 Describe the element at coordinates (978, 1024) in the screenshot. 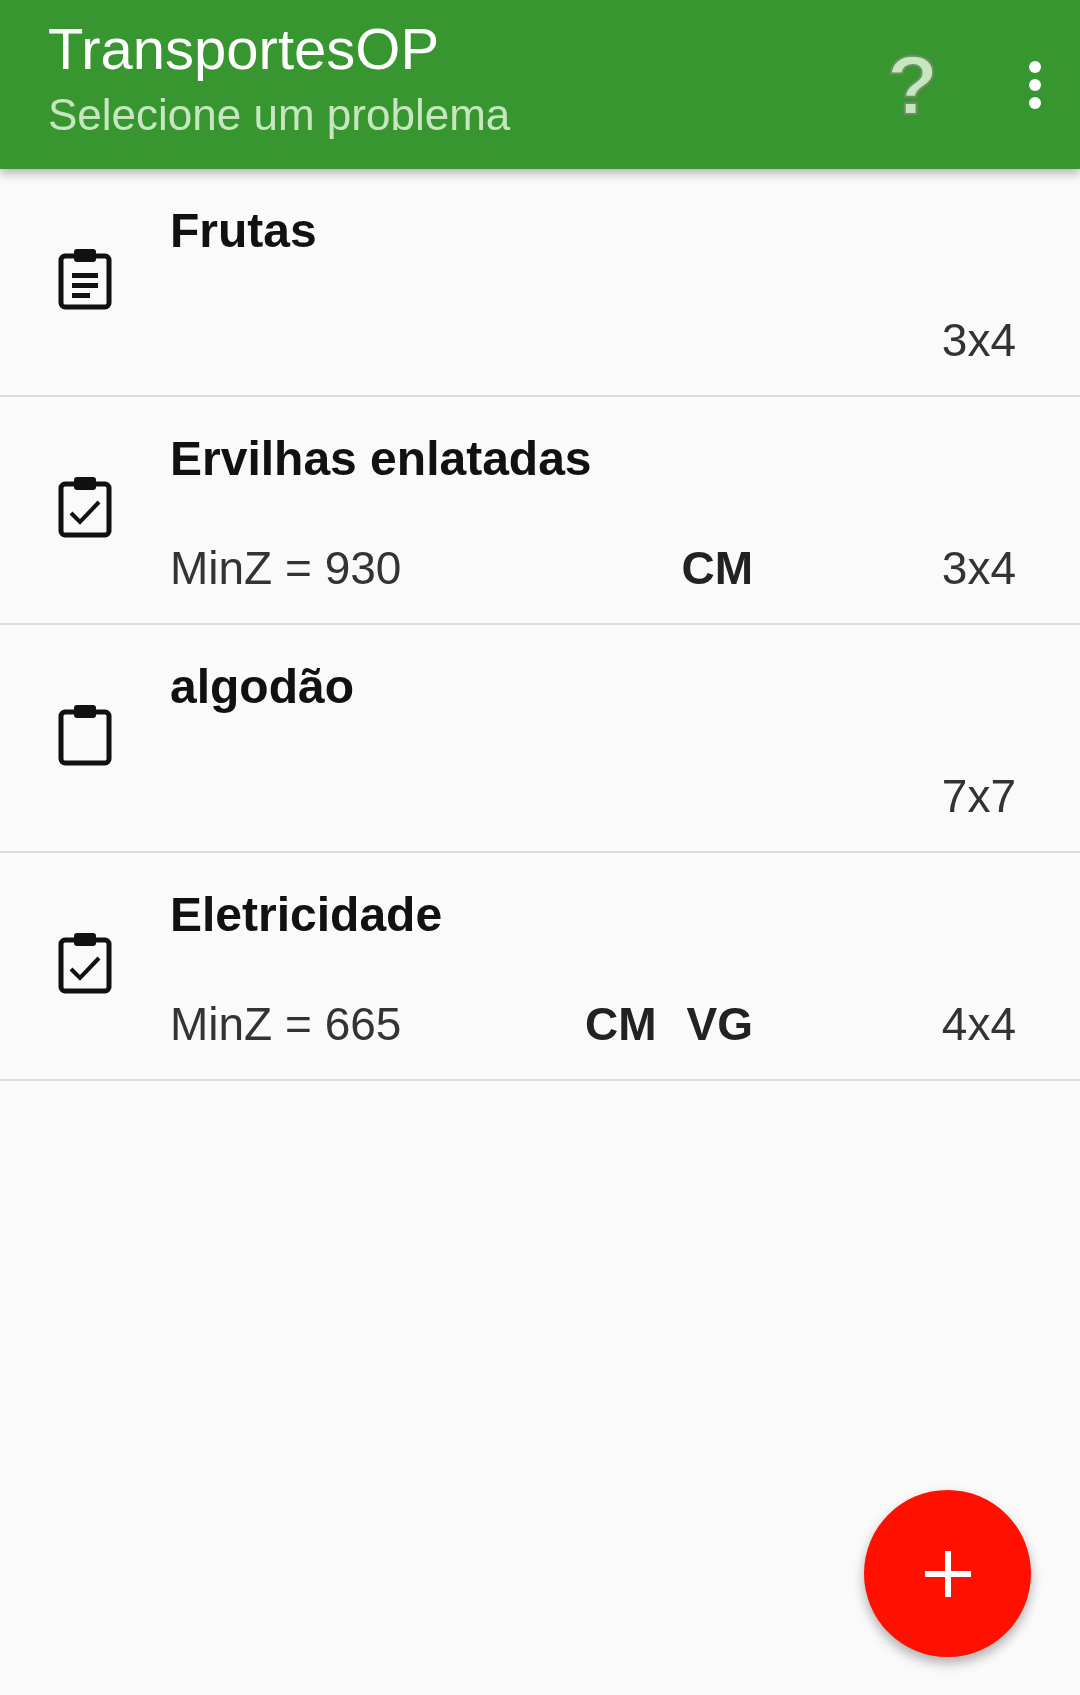

I see `matrix-size: 4x4` at that location.